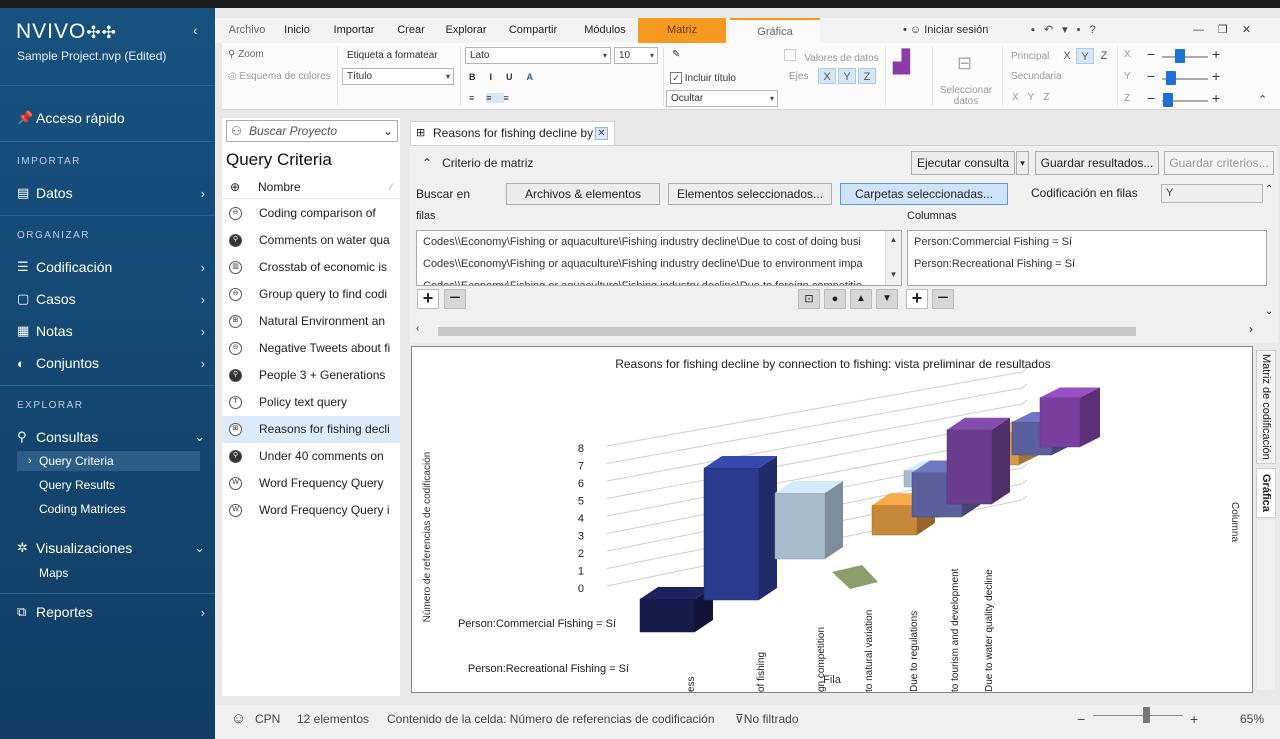  What do you see at coordinates (466, 30) in the screenshot?
I see `tab-explorar: Explorar` at bounding box center [466, 30].